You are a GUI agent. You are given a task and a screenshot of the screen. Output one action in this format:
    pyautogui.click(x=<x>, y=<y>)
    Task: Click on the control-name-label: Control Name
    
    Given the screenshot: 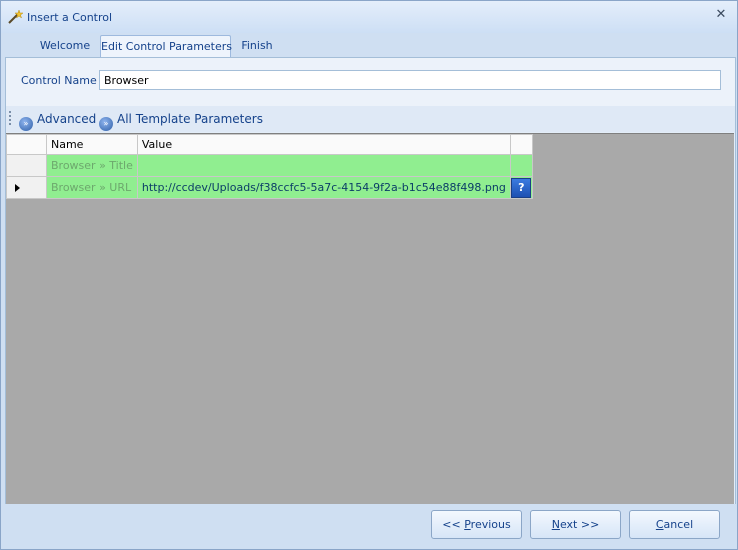 What is the action you would take?
    pyautogui.click(x=59, y=80)
    